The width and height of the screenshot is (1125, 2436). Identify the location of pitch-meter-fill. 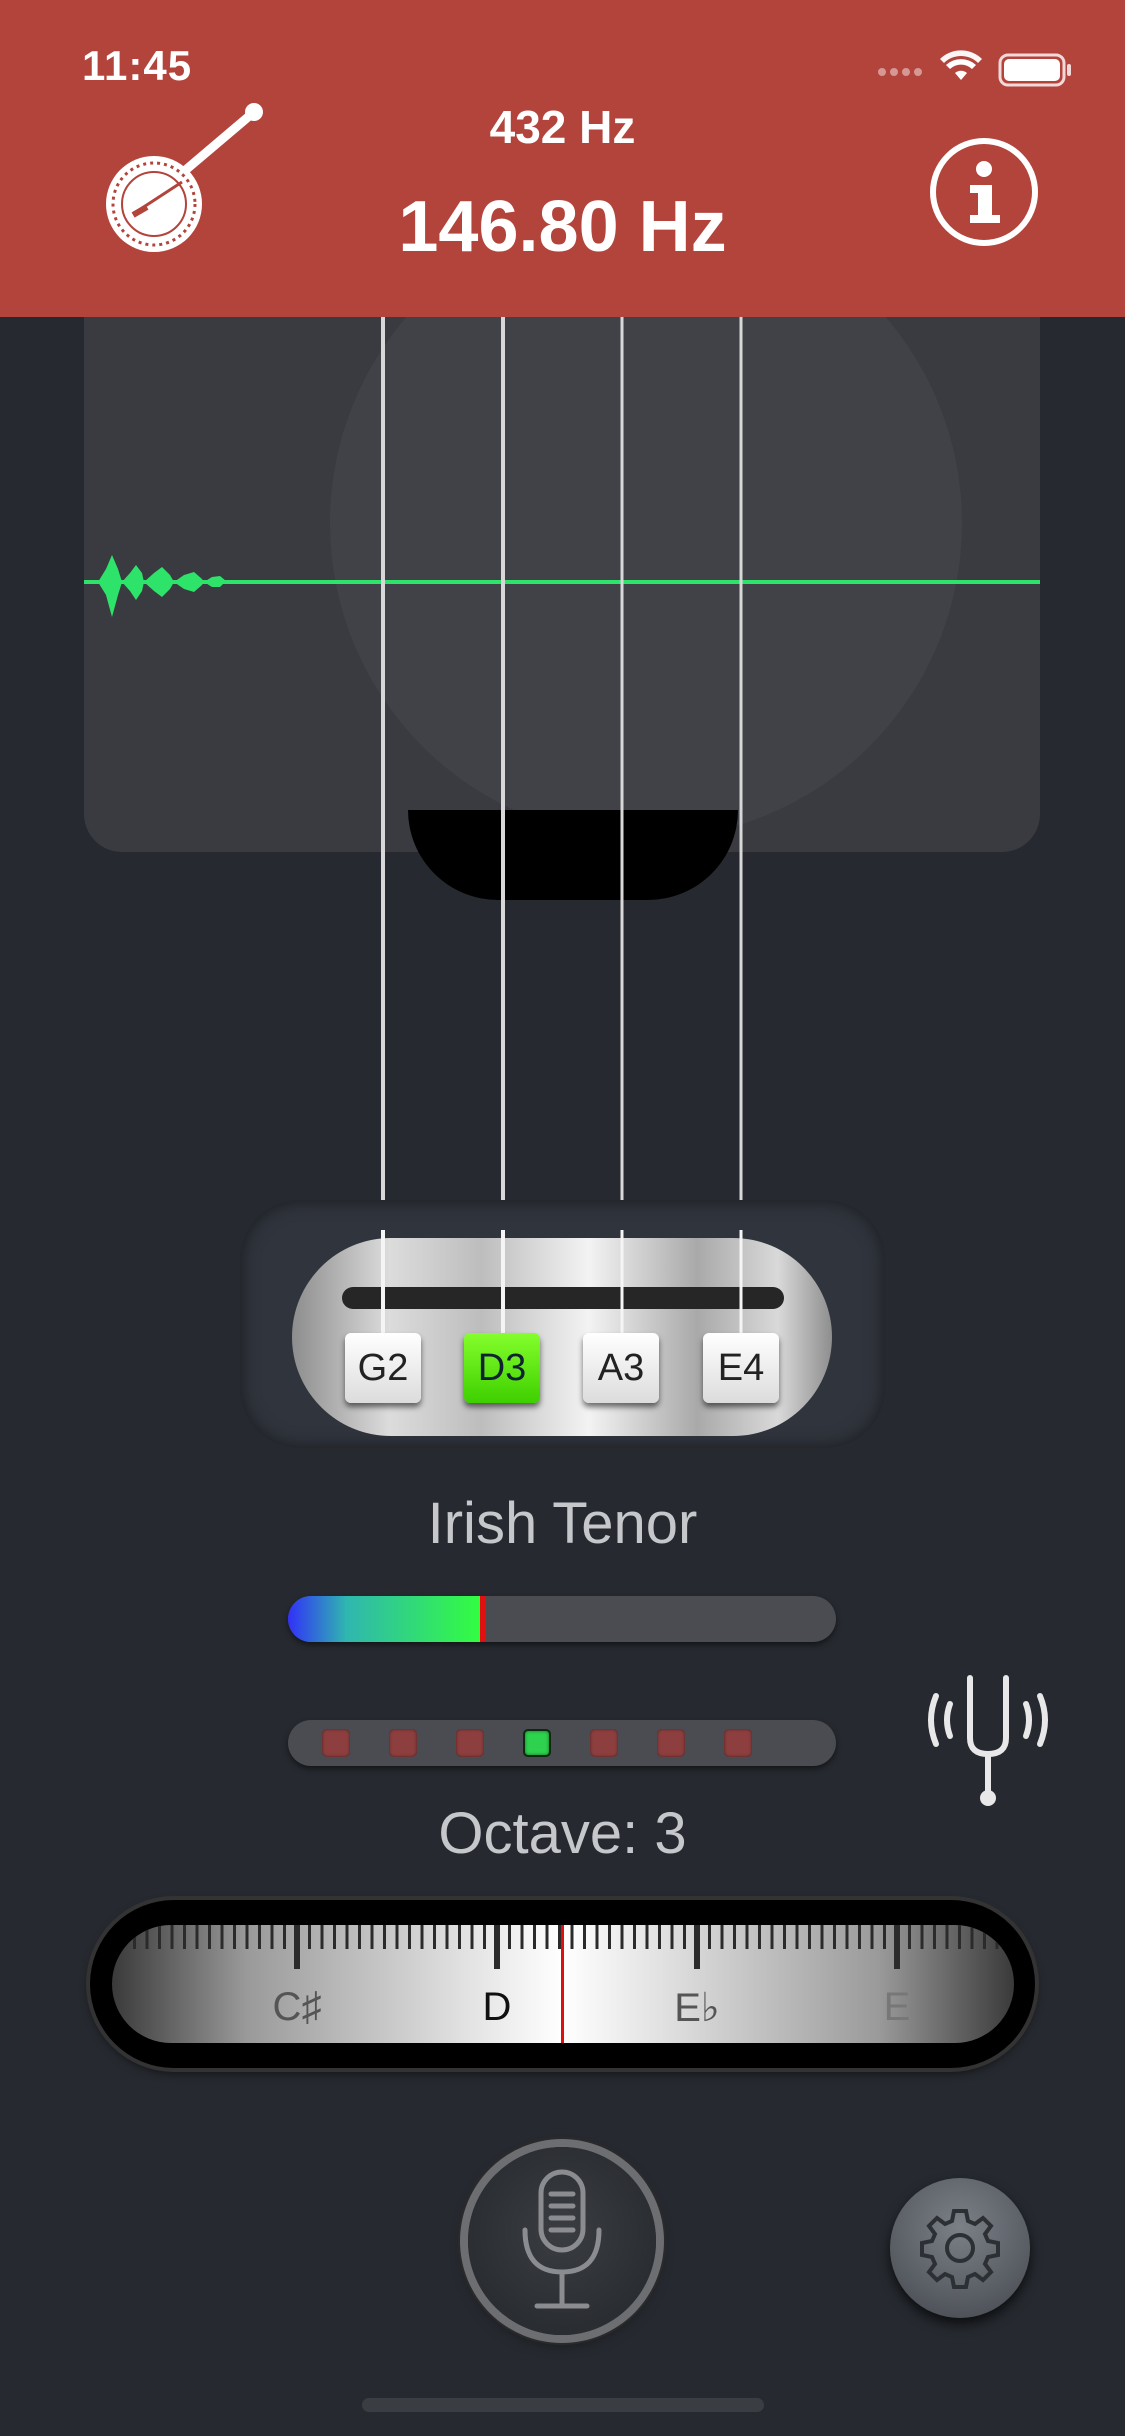
(385, 1619).